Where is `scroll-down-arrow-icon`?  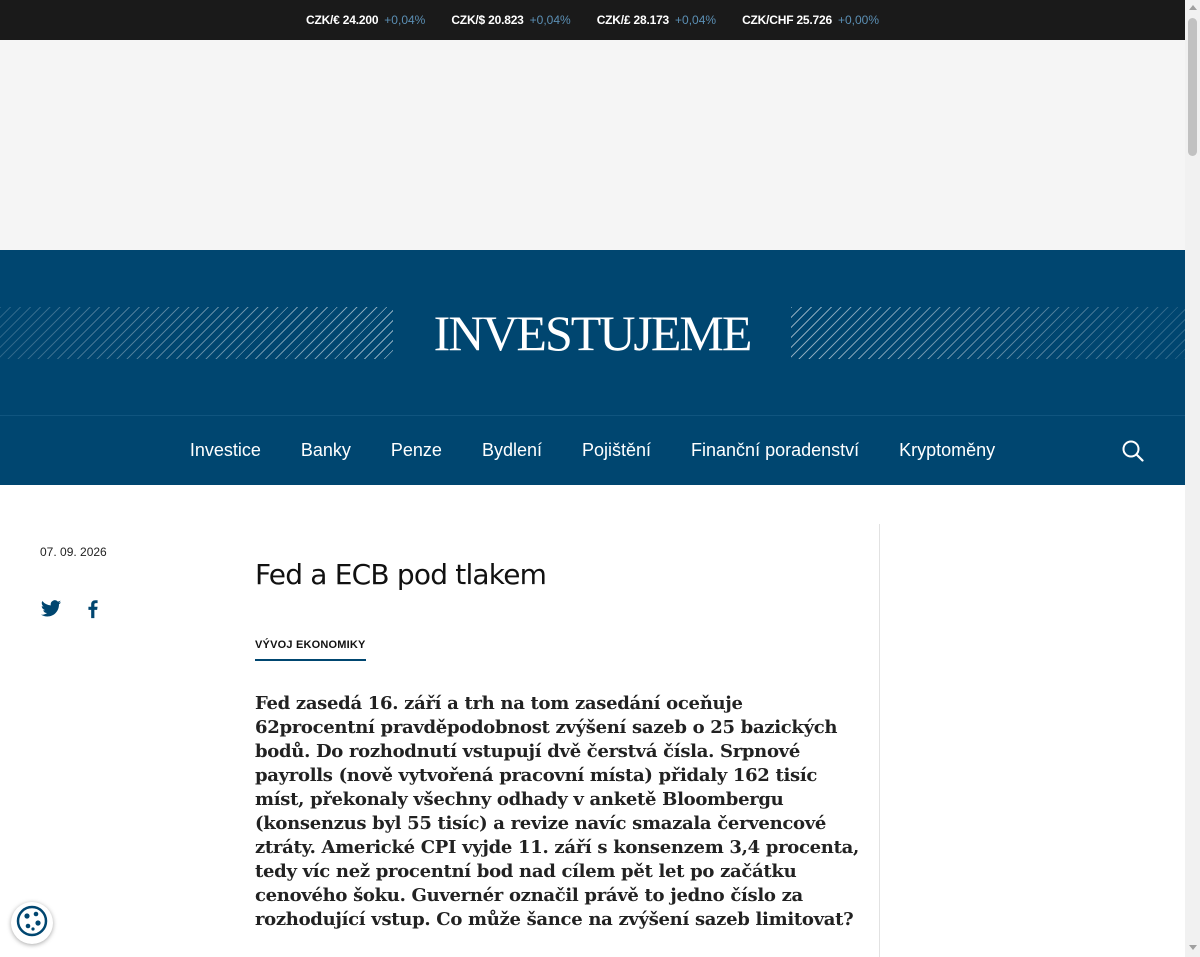 scroll-down-arrow-icon is located at coordinates (1193, 947).